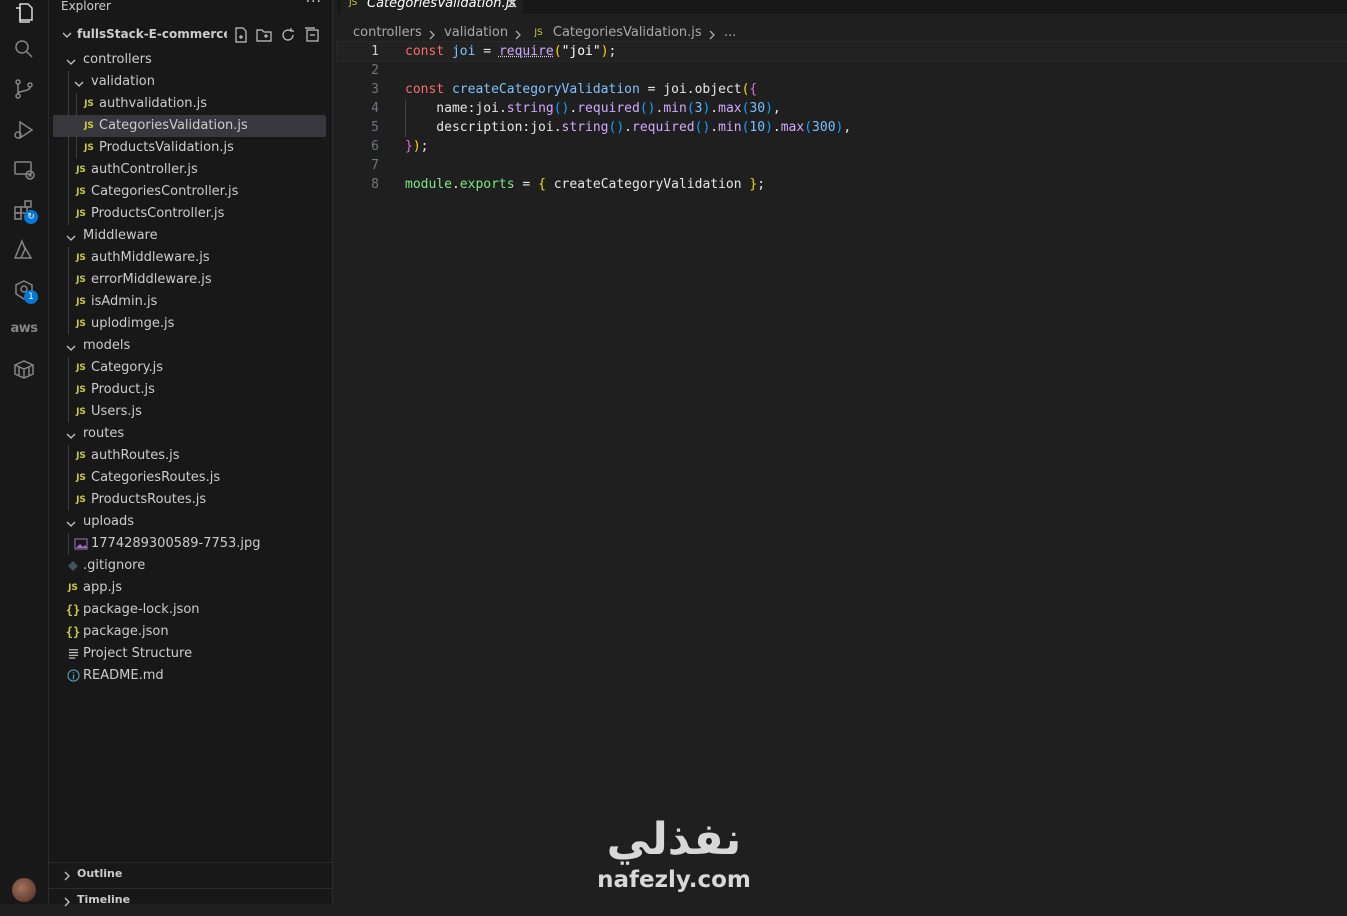 Image resolution: width=1347 pixels, height=916 pixels. I want to click on tree-item-label: package.json, so click(126, 632).